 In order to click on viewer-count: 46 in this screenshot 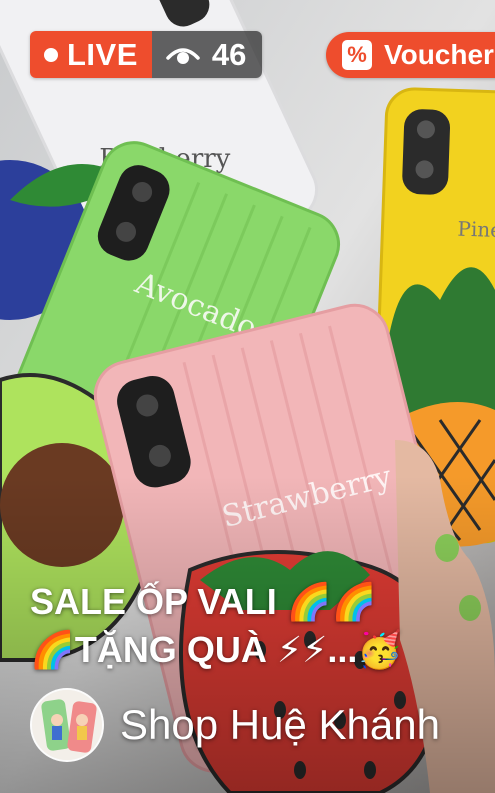, I will do `click(229, 54)`.